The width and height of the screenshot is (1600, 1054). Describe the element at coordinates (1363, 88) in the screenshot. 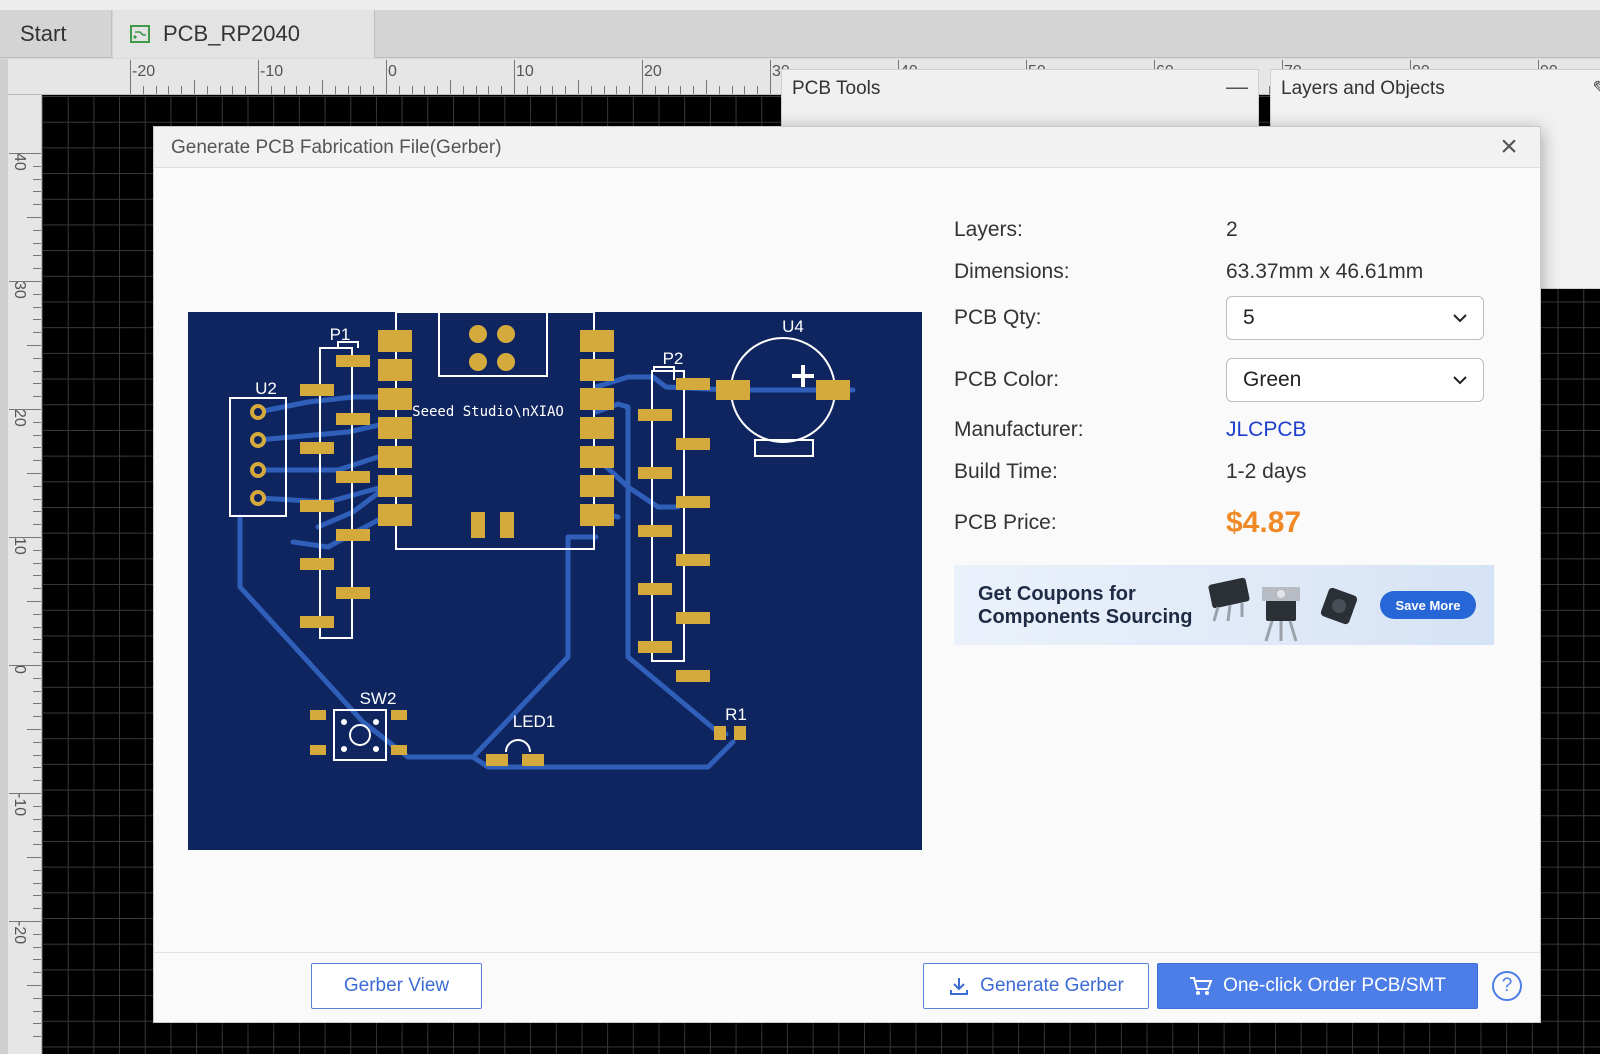

I see `layers-objects-title: Layers and Objects` at that location.